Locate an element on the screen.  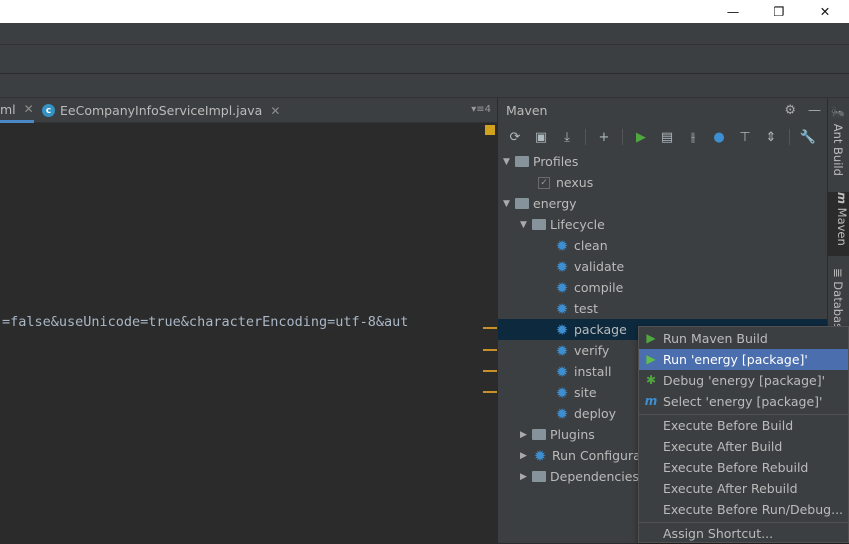
side-tab-label: Ant Build is located at coordinates (838, 149).